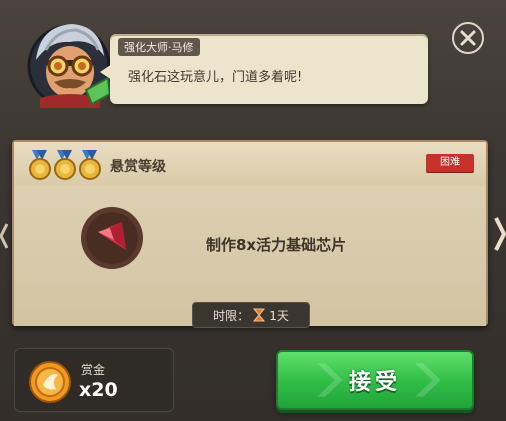 The width and height of the screenshot is (506, 421). Describe the element at coordinates (215, 77) in the screenshot. I see `npc-dialogue: 强化石这玩意儿，门道多着呢!` at that location.